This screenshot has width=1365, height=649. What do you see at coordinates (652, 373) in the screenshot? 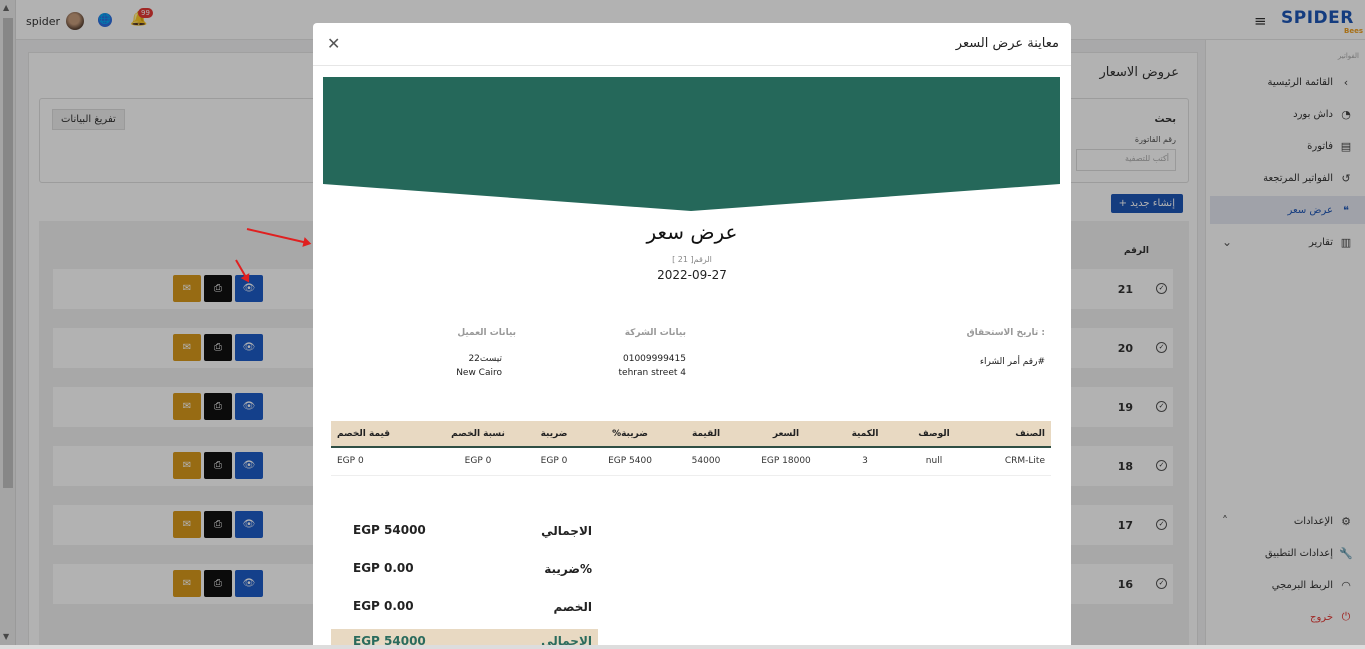
I see `company-address: tehran street 4` at bounding box center [652, 373].